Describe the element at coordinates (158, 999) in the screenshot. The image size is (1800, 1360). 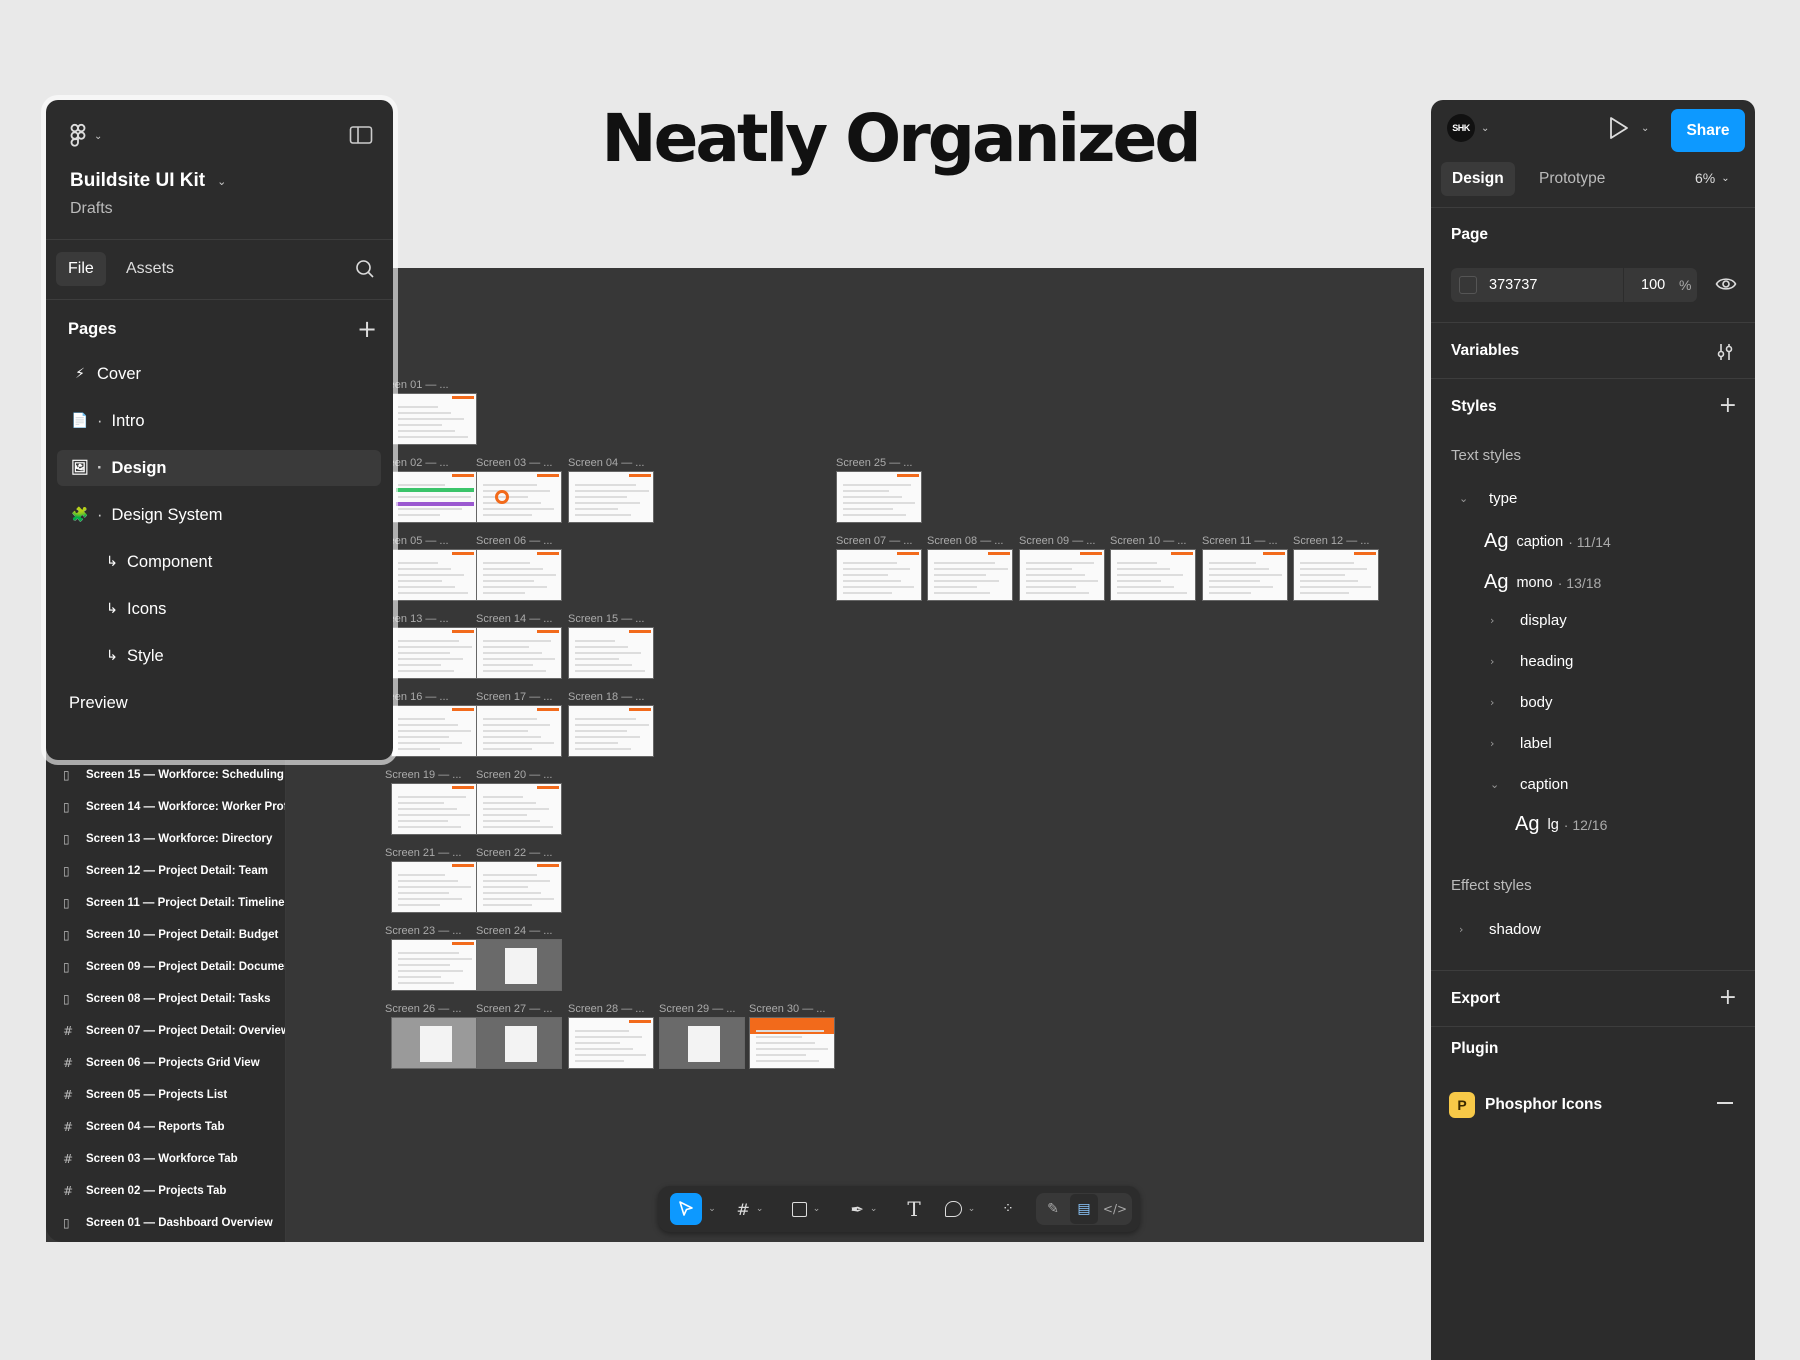
I see `layer-row: ▯ Screen 08 — Project Detail: Tasks` at that location.